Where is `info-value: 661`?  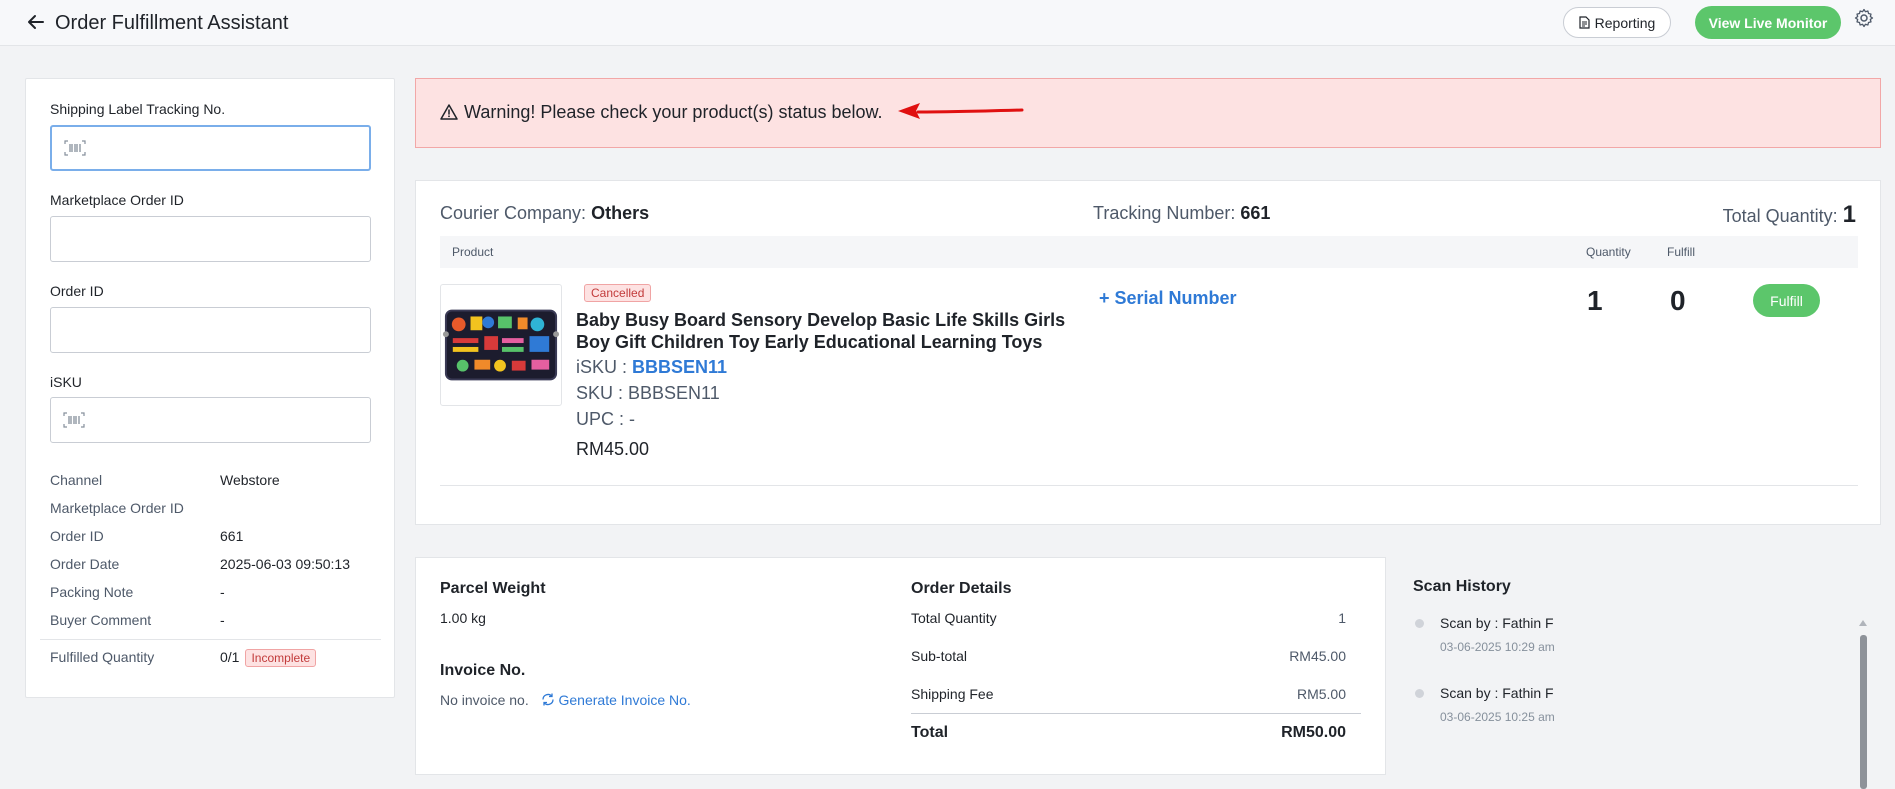
info-value: 661 is located at coordinates (232, 536).